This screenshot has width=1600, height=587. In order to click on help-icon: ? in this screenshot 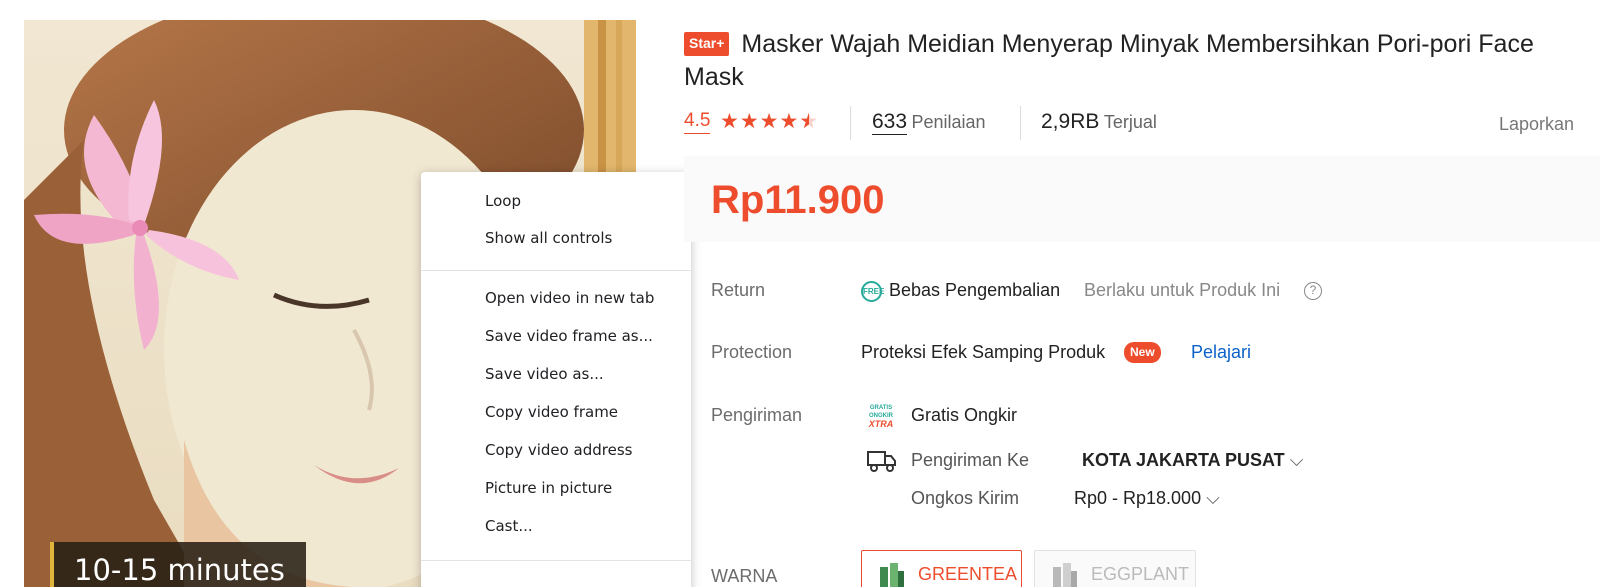, I will do `click(1313, 291)`.